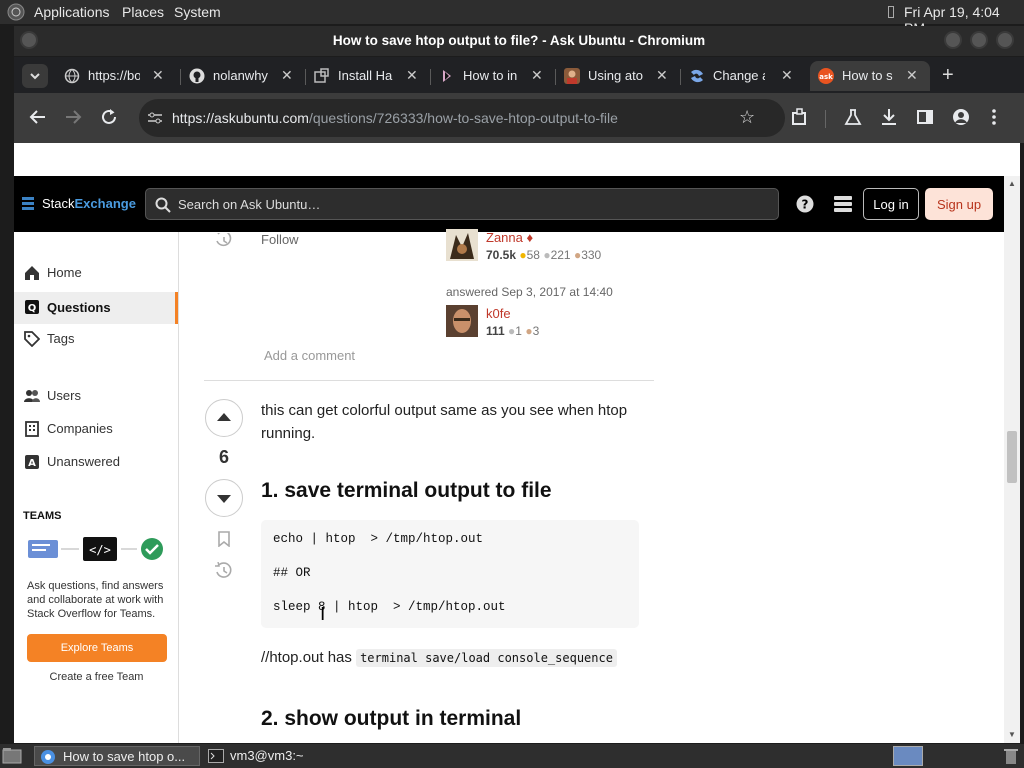 The height and width of the screenshot is (768, 1024). I want to click on help-icon: ?, so click(805, 204).